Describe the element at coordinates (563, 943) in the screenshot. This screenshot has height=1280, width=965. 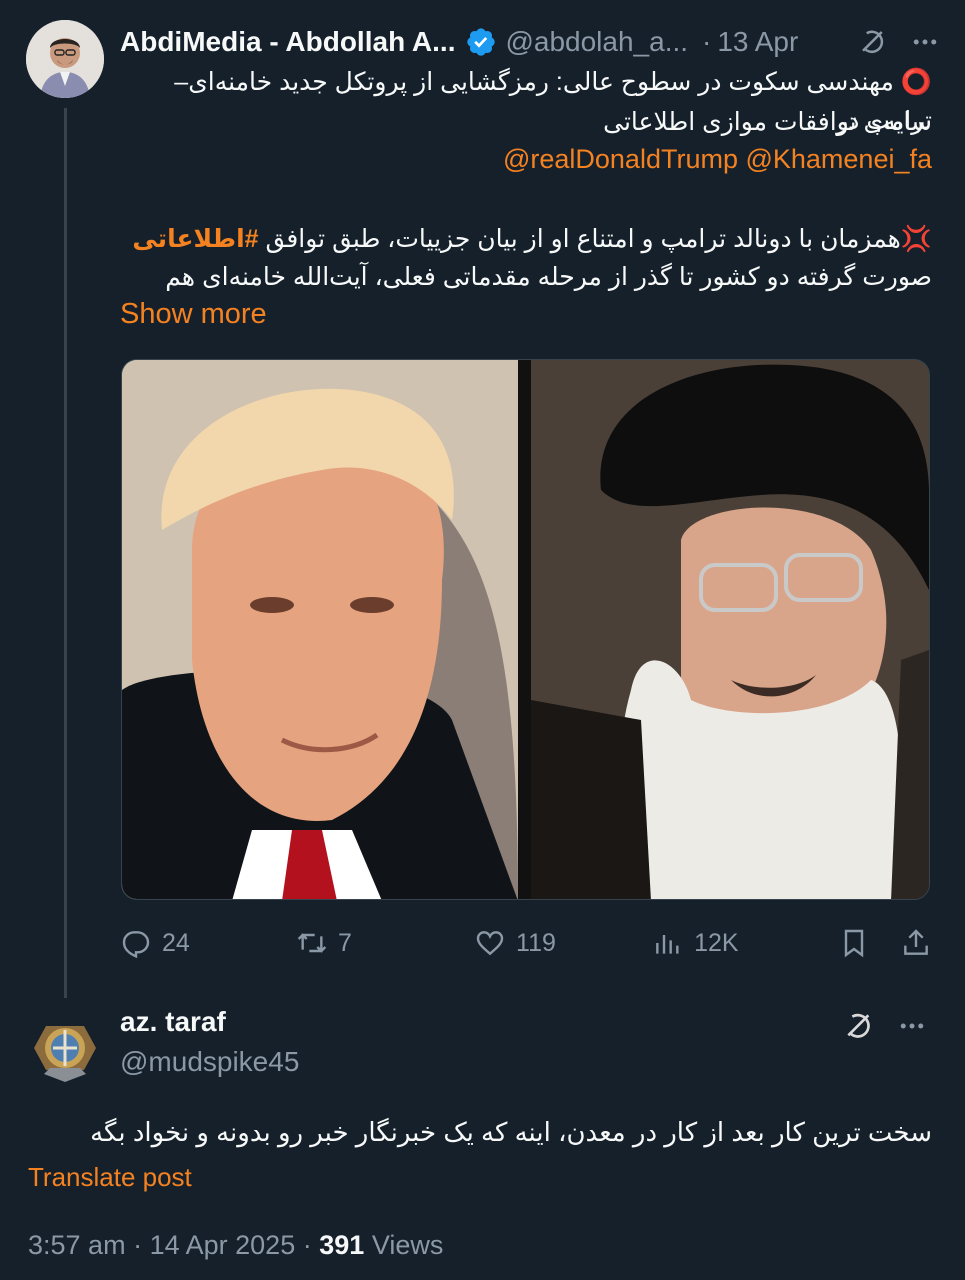
I see `like-action: 119` at that location.